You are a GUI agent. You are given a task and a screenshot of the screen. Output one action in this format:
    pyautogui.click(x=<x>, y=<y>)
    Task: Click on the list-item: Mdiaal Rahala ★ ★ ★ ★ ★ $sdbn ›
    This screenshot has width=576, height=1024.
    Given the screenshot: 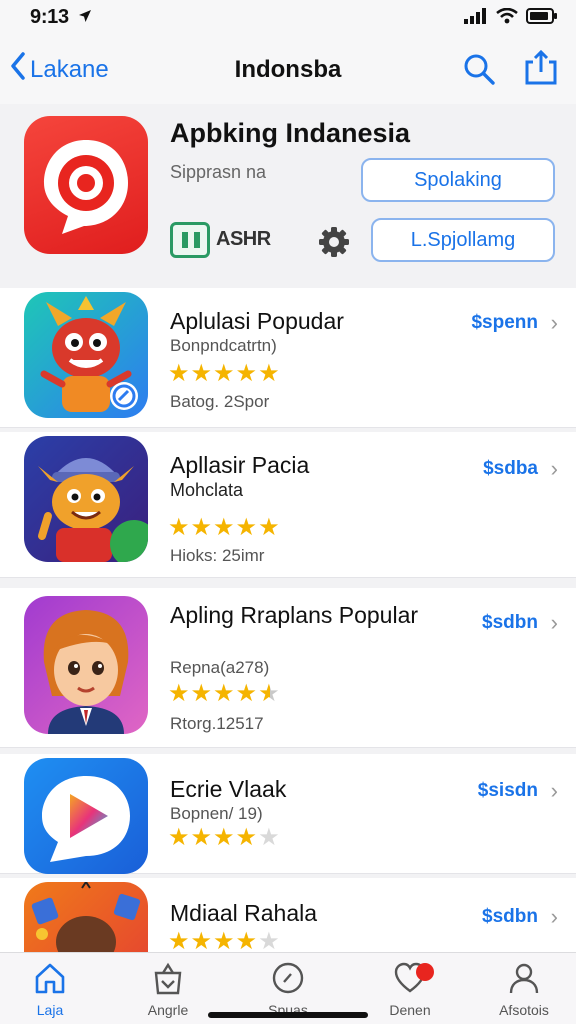 What is the action you would take?
    pyautogui.click(x=288, y=916)
    